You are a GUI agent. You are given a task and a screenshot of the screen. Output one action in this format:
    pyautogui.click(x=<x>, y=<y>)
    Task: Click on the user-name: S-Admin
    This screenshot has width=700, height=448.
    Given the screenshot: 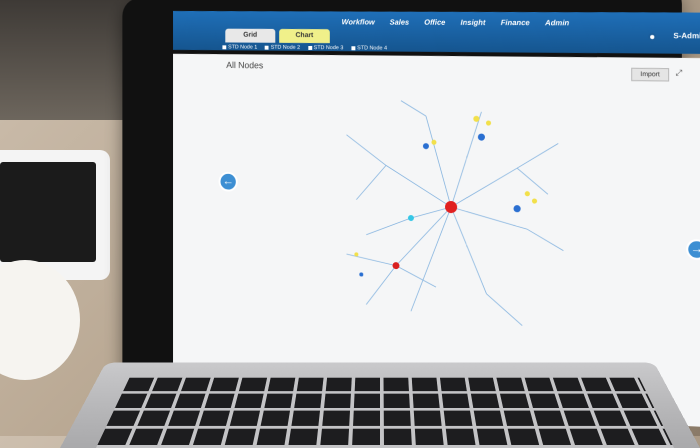 What is the action you would take?
    pyautogui.click(x=686, y=35)
    